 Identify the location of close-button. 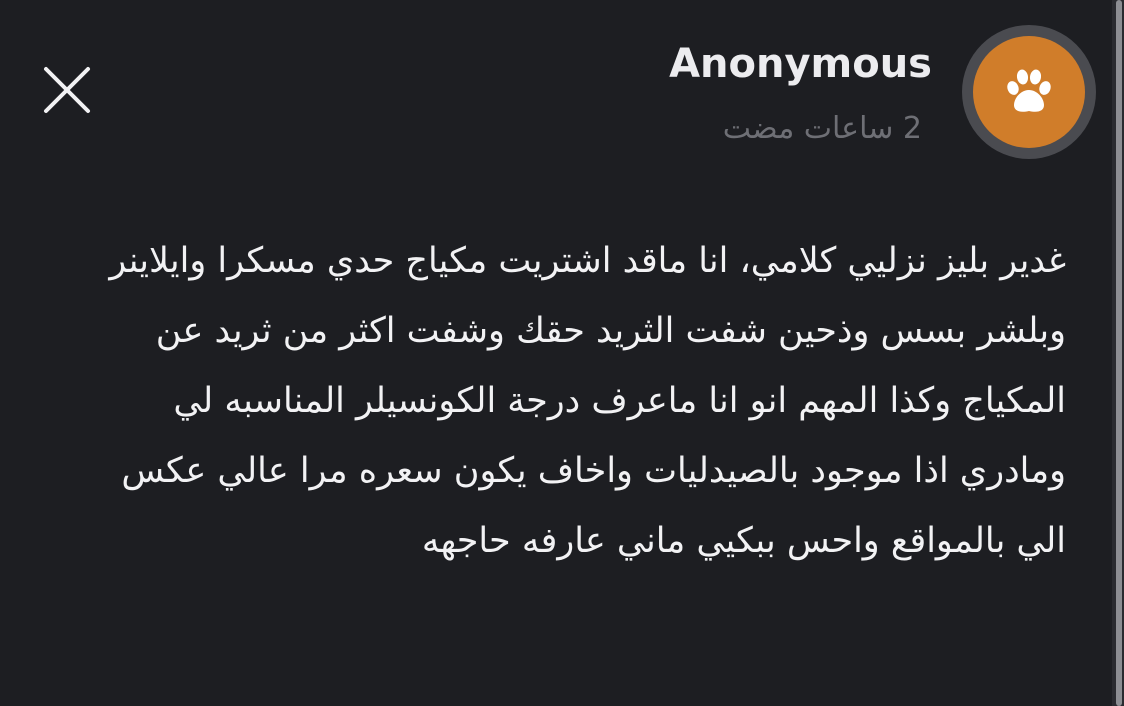
(67, 90).